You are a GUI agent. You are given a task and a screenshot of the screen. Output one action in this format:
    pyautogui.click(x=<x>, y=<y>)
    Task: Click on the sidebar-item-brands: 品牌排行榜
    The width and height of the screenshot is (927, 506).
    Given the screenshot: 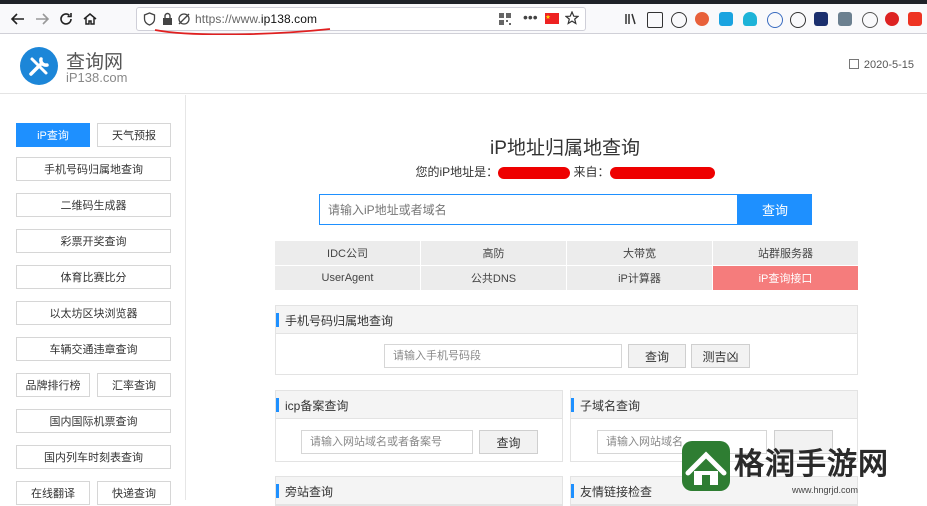 What is the action you would take?
    pyautogui.click(x=53, y=385)
    